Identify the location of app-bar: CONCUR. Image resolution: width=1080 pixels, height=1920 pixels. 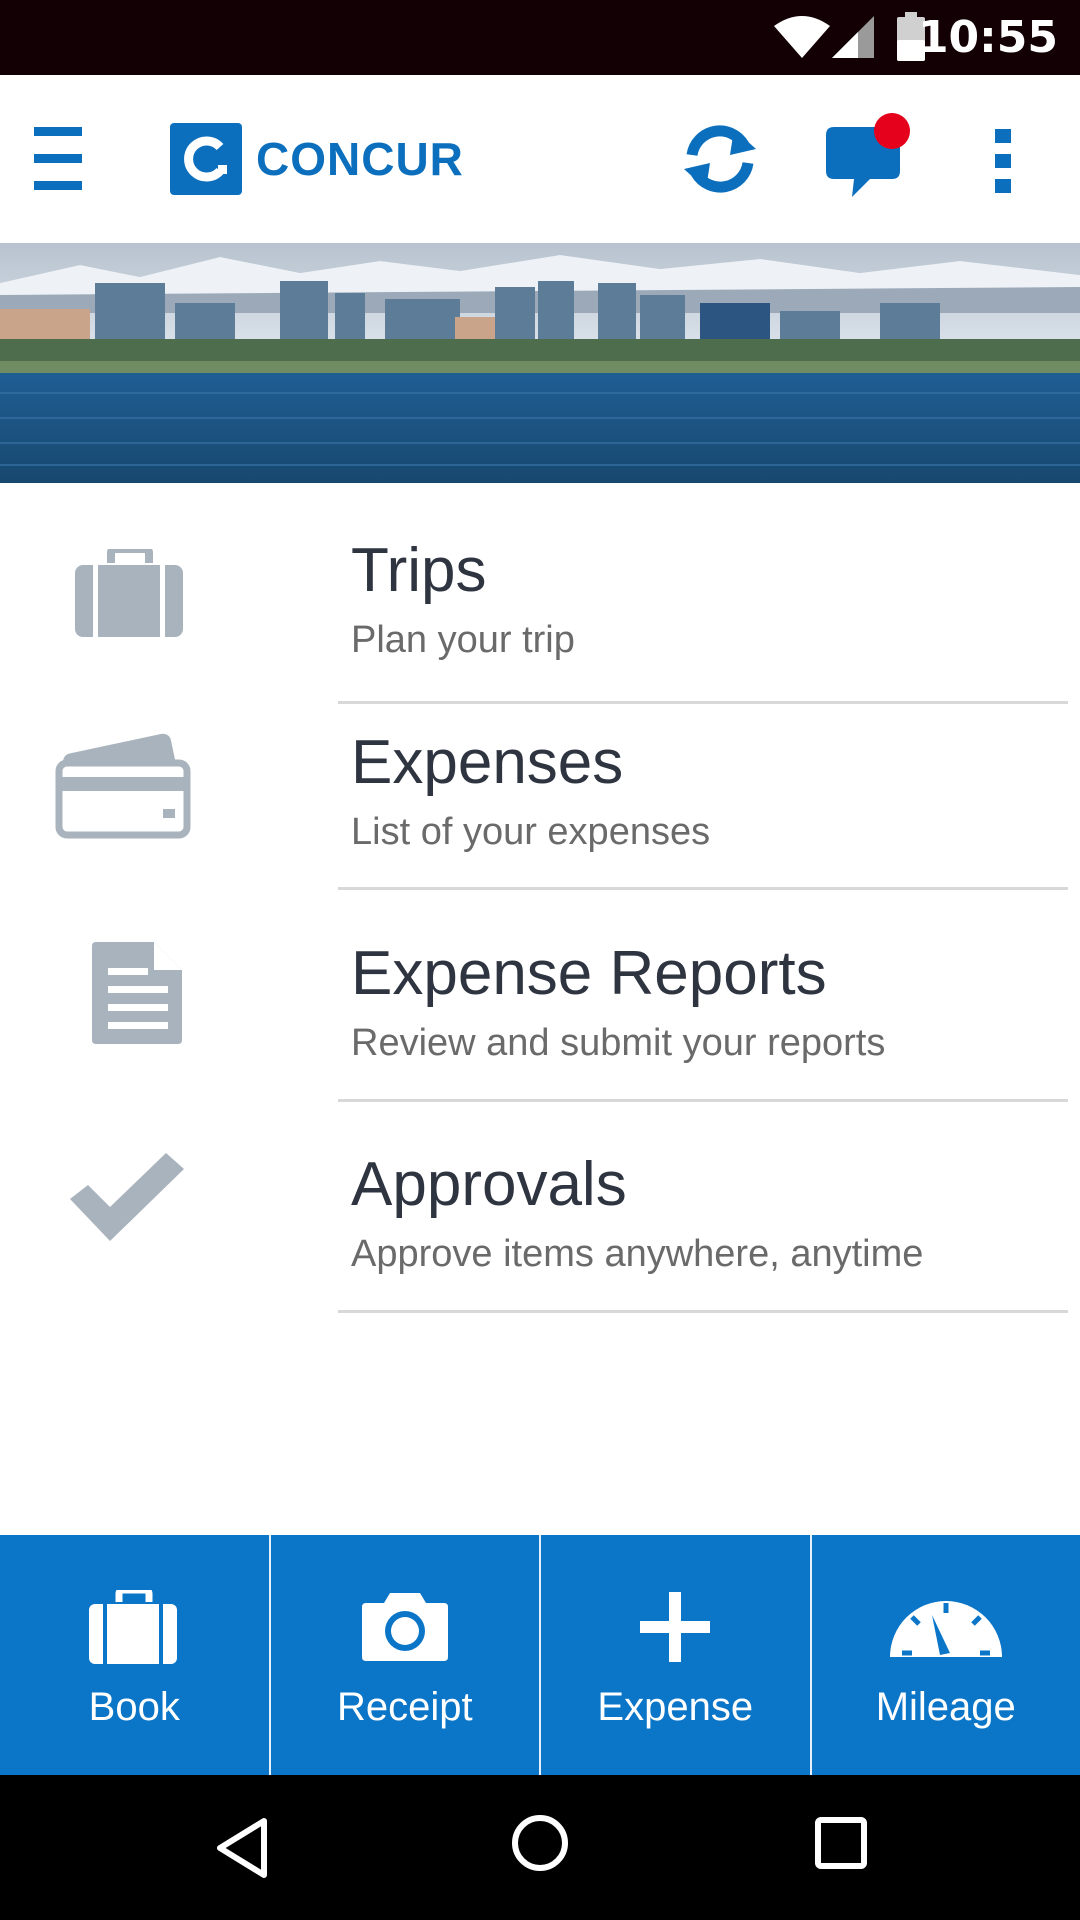
(540, 159).